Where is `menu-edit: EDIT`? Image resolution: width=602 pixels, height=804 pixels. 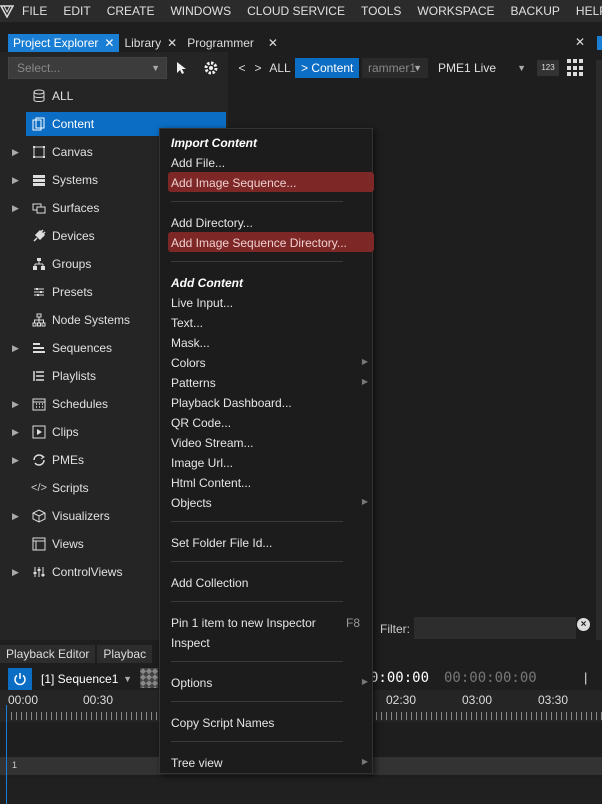
menu-edit: EDIT is located at coordinates (76, 11).